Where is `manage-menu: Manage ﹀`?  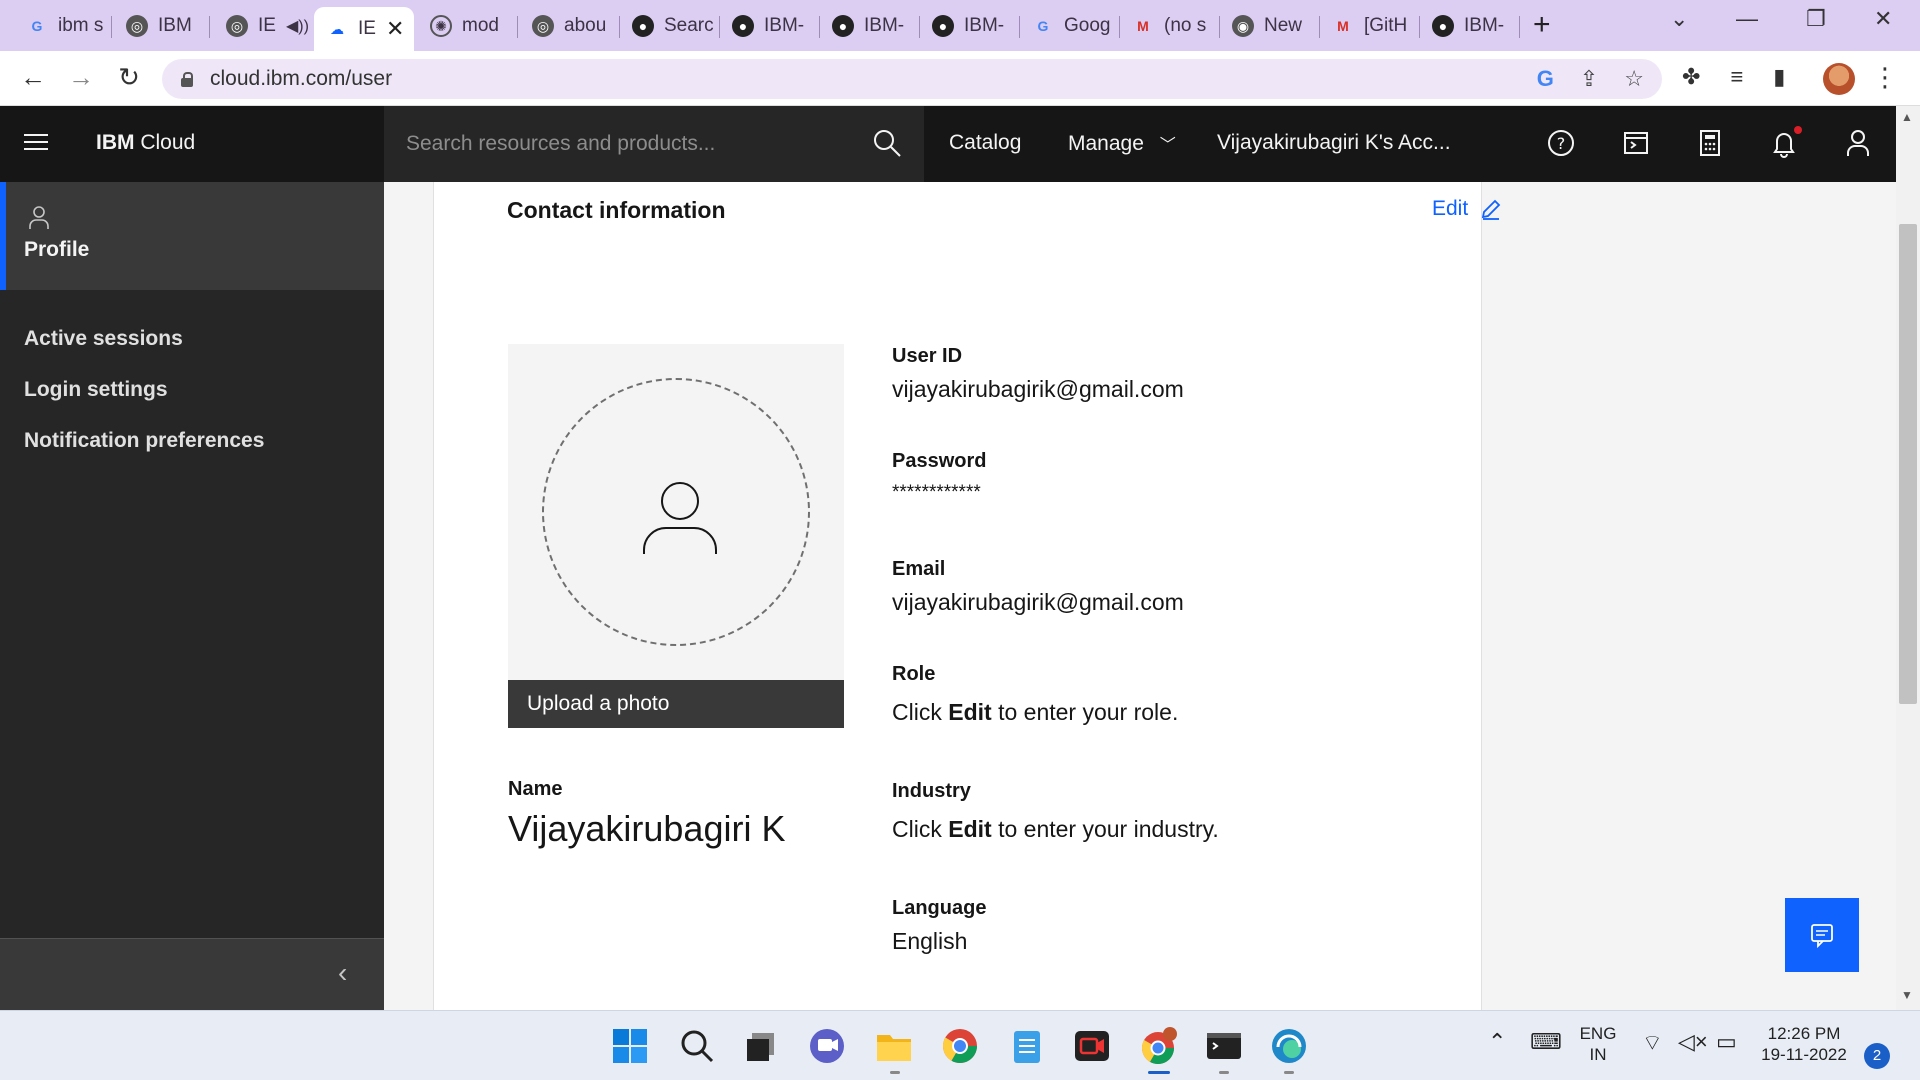 manage-menu: Manage ﹀ is located at coordinates (1122, 143).